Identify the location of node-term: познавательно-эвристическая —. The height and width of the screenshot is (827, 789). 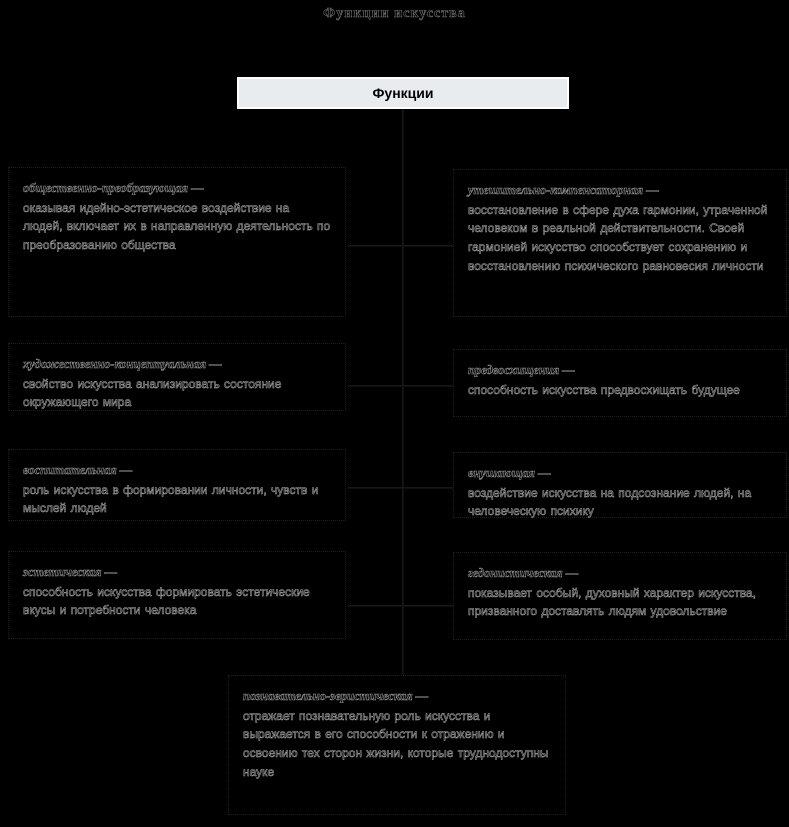
(336, 696).